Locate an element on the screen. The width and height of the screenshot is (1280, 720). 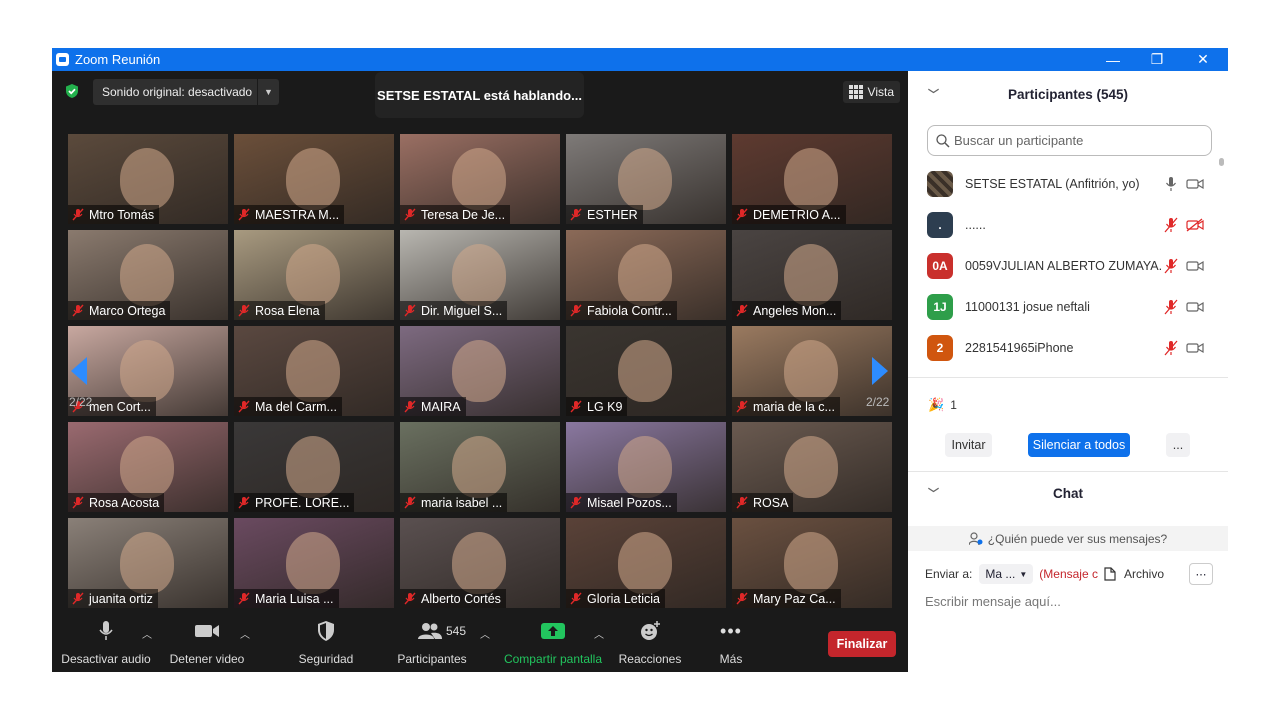
participant-search: Buscar un participante is located at coordinates (1069, 140).